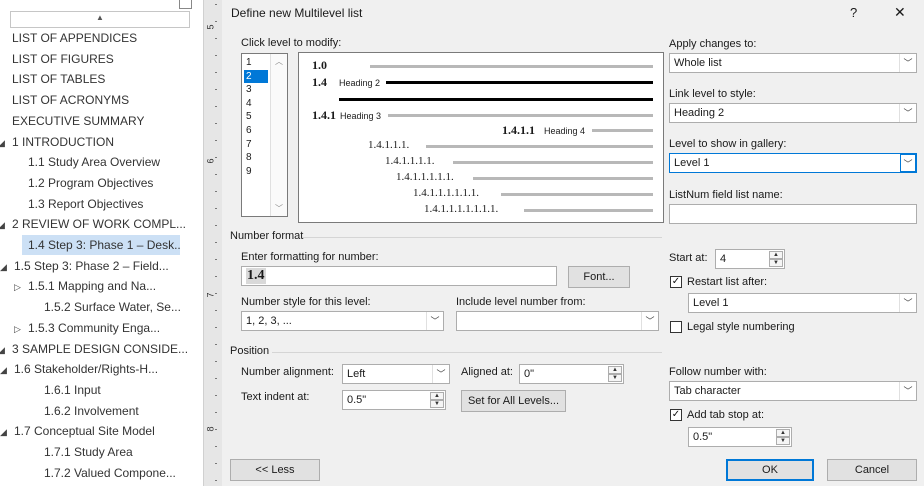  Describe the element at coordinates (793, 391) in the screenshot. I see `follow-number-dropdown: Tab character ﹀` at that location.